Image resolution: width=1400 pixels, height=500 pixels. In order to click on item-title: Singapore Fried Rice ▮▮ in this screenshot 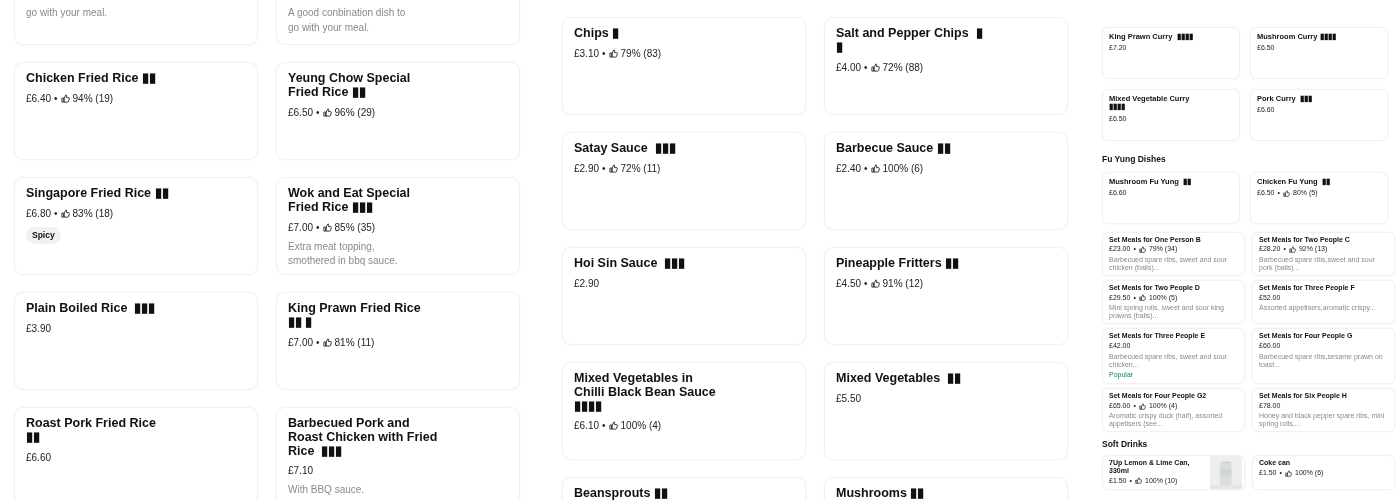, I will do `click(97, 194)`.